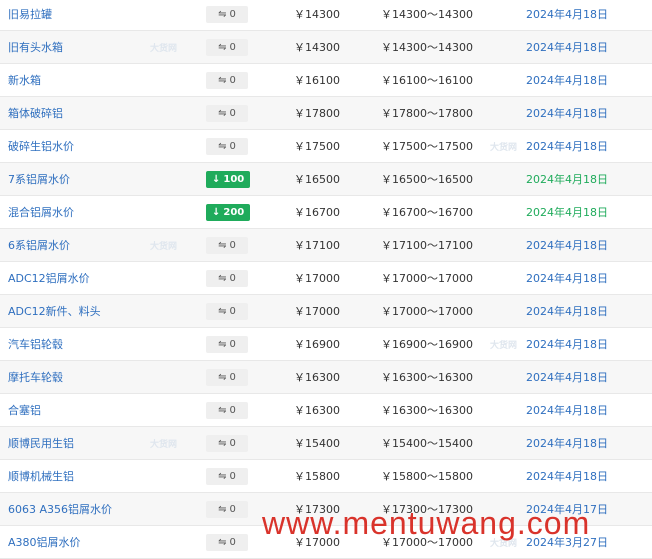 Image resolution: width=652 pixels, height=559 pixels. Describe the element at coordinates (427, 245) in the screenshot. I see `price-range: ￥17100～17100` at that location.